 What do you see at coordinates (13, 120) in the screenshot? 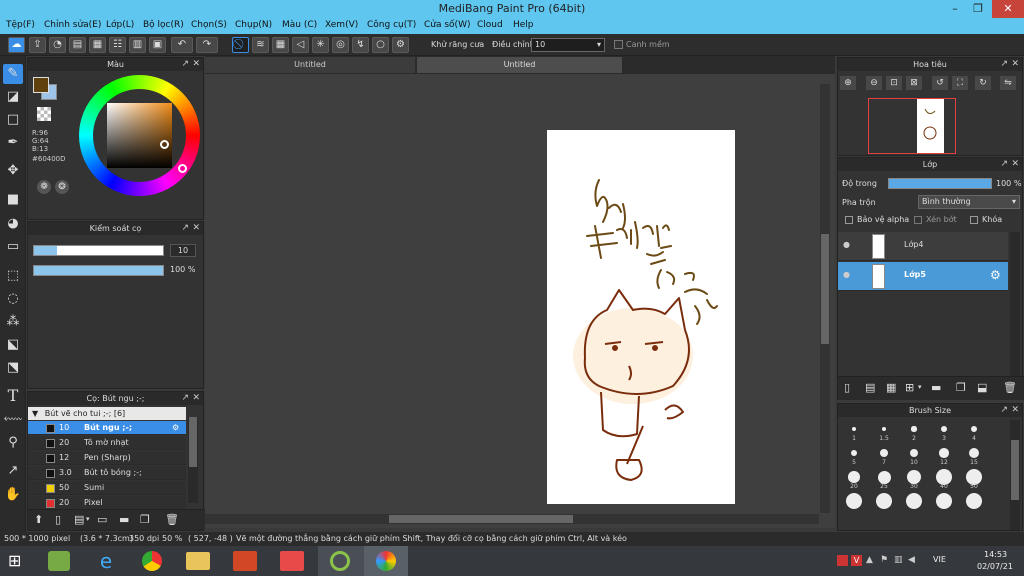
I see `rectangle-tool-icon: □` at bounding box center [13, 120].